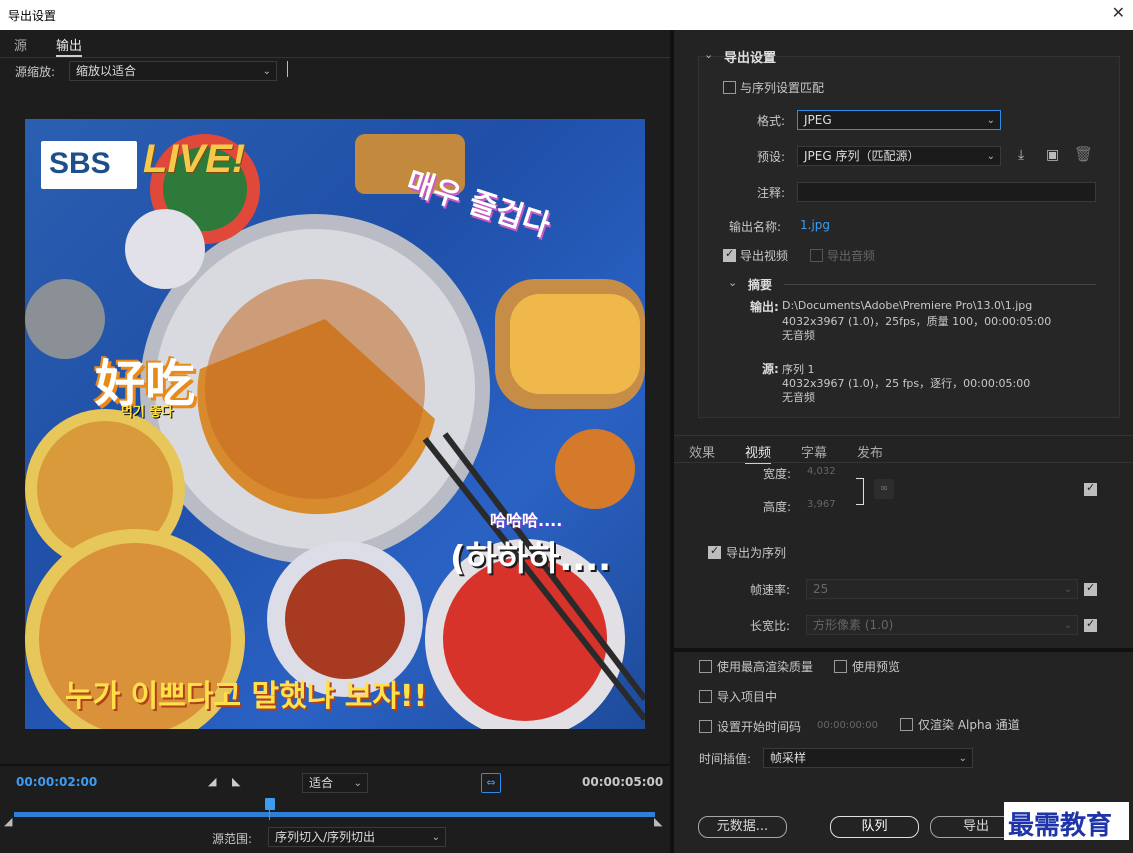 The width and height of the screenshot is (1133, 853). Describe the element at coordinates (969, 725) in the screenshot. I see `alpha-only-label: 仅渲染 Alpha 通道` at that location.